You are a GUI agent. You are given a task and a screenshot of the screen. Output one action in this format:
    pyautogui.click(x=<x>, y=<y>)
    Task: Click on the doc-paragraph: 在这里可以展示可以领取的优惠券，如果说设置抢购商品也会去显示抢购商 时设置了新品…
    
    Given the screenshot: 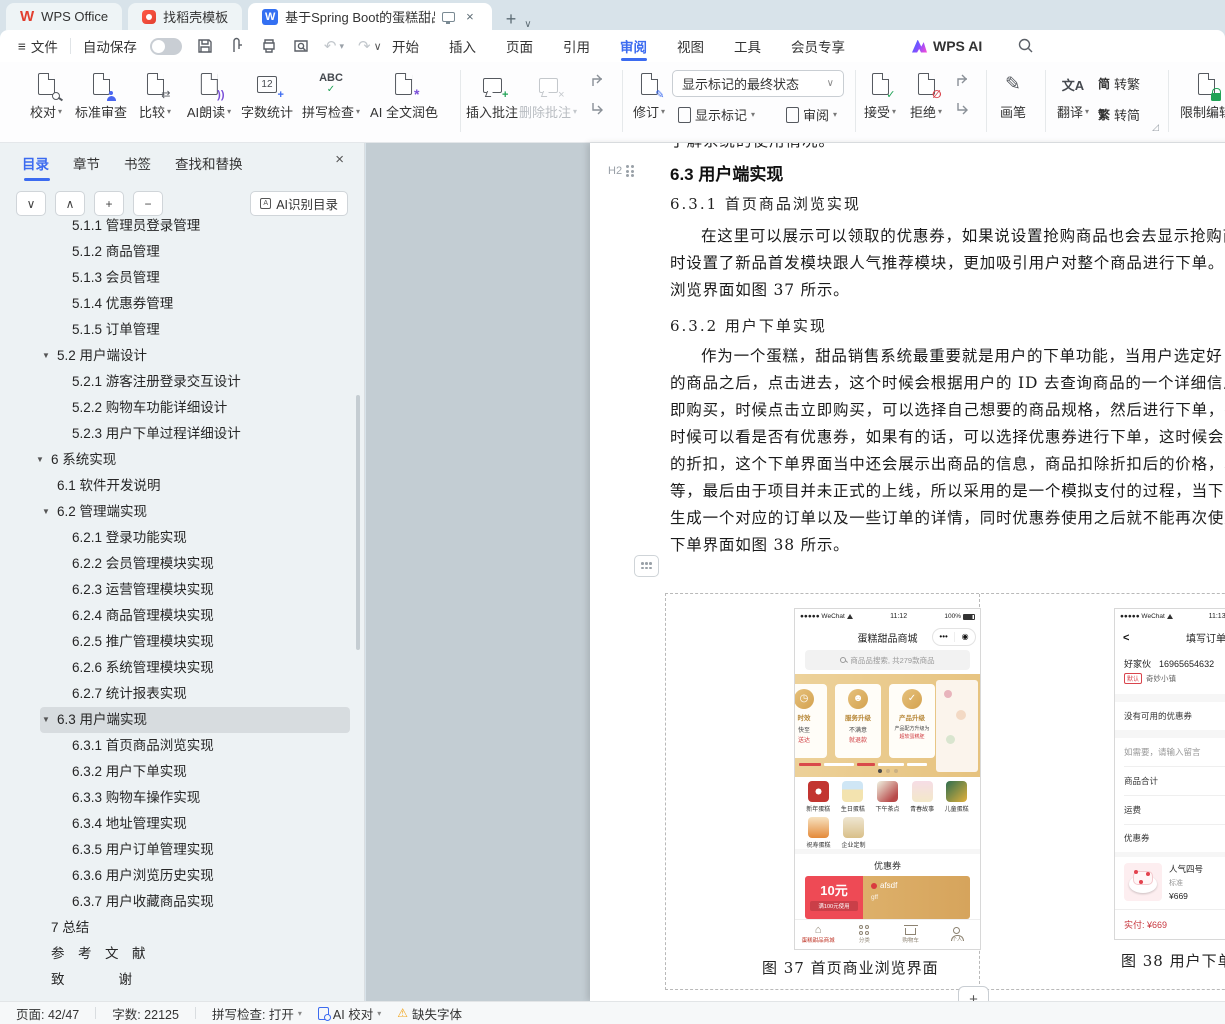 What is the action you would take?
    pyautogui.click(x=947, y=263)
    